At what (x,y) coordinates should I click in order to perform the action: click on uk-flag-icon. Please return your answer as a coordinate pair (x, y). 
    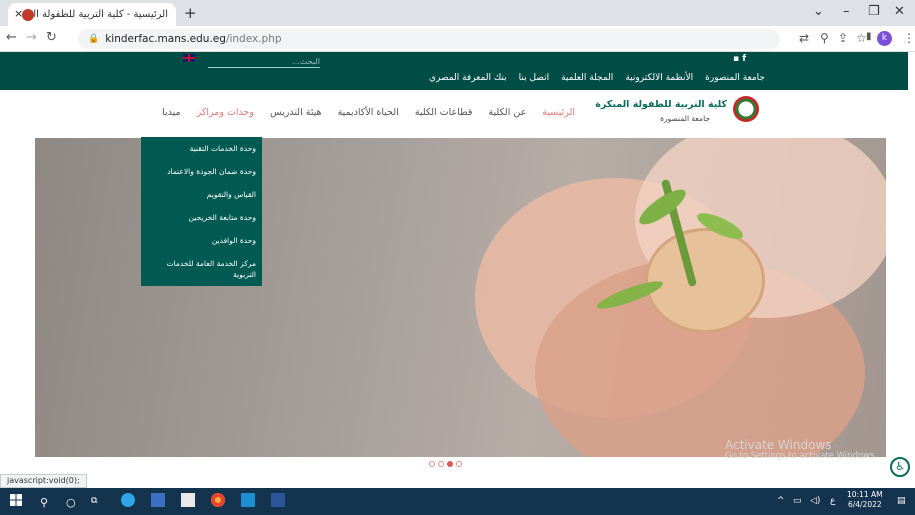
    Looking at the image, I should click on (189, 58).